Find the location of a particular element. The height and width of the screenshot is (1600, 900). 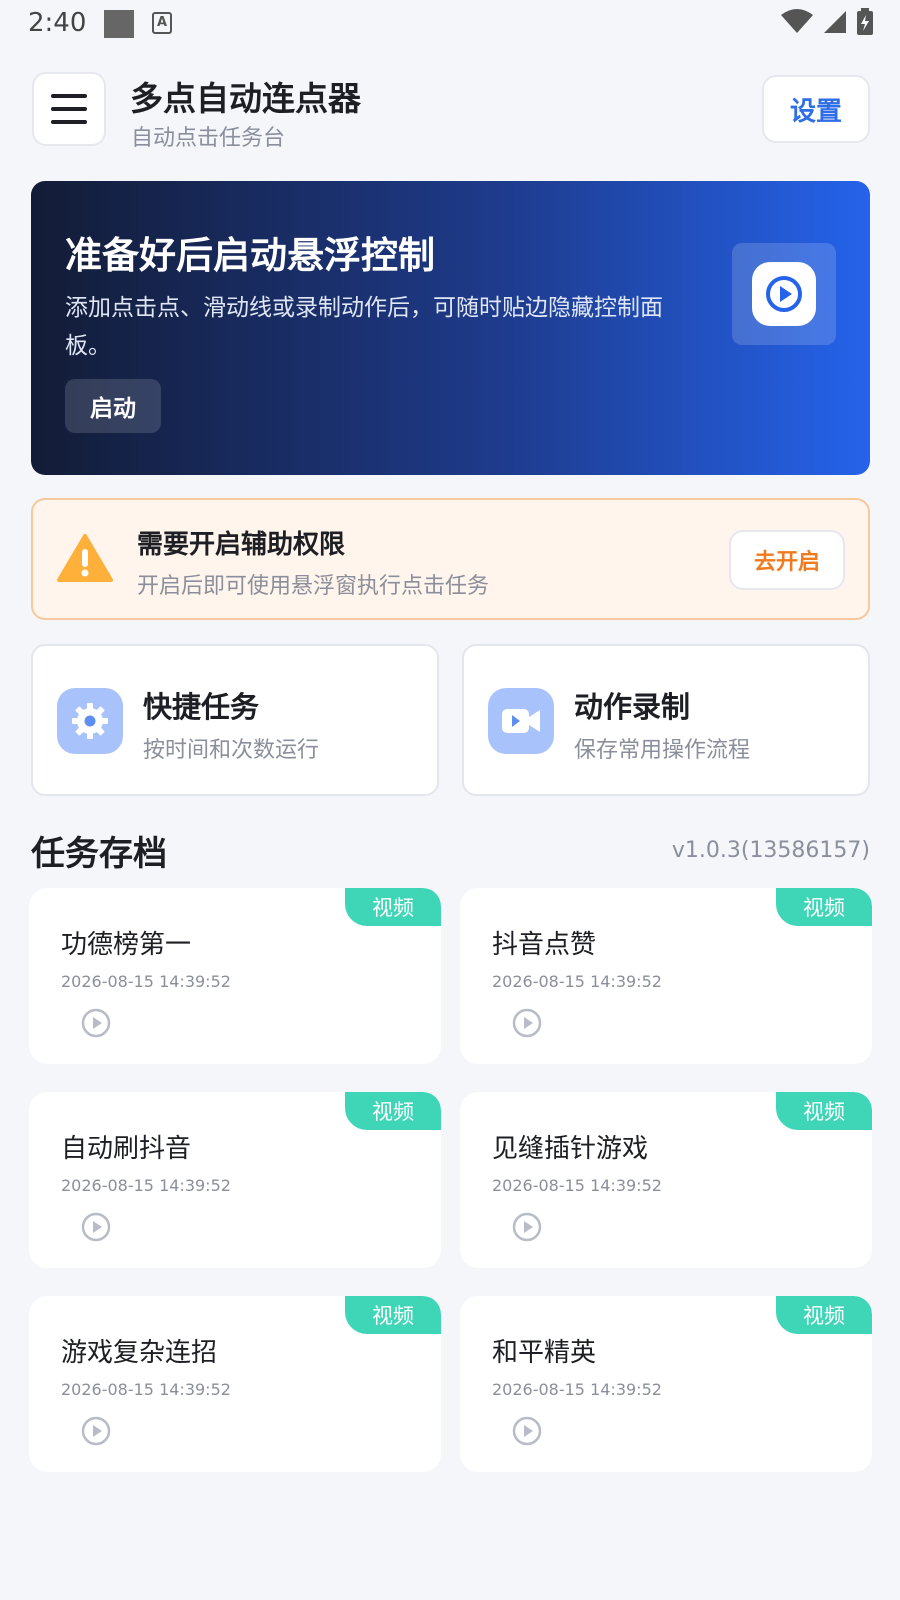

play-circle-icon is located at coordinates (784, 294).